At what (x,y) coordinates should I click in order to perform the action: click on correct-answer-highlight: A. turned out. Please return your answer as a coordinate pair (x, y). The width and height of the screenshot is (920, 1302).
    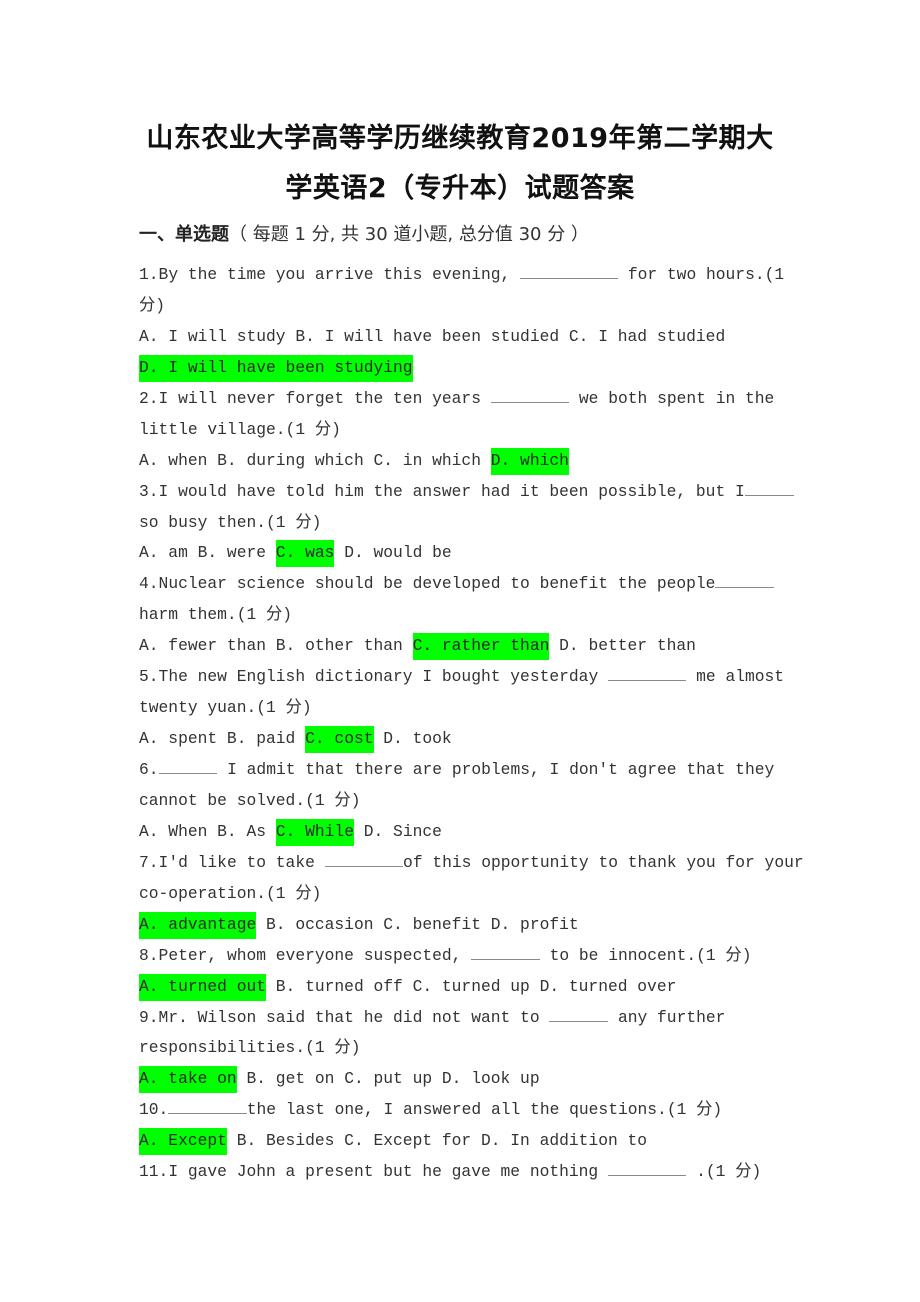
    Looking at the image, I should click on (203, 987).